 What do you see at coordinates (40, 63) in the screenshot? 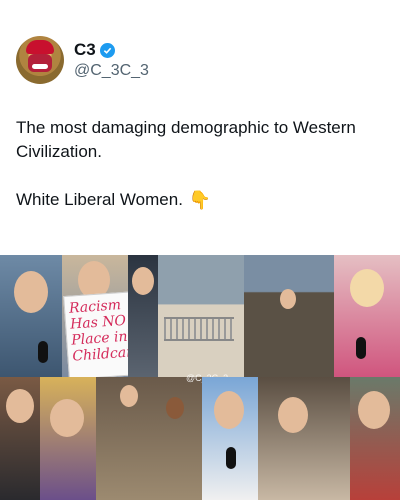
I see `avatar-mask` at bounding box center [40, 63].